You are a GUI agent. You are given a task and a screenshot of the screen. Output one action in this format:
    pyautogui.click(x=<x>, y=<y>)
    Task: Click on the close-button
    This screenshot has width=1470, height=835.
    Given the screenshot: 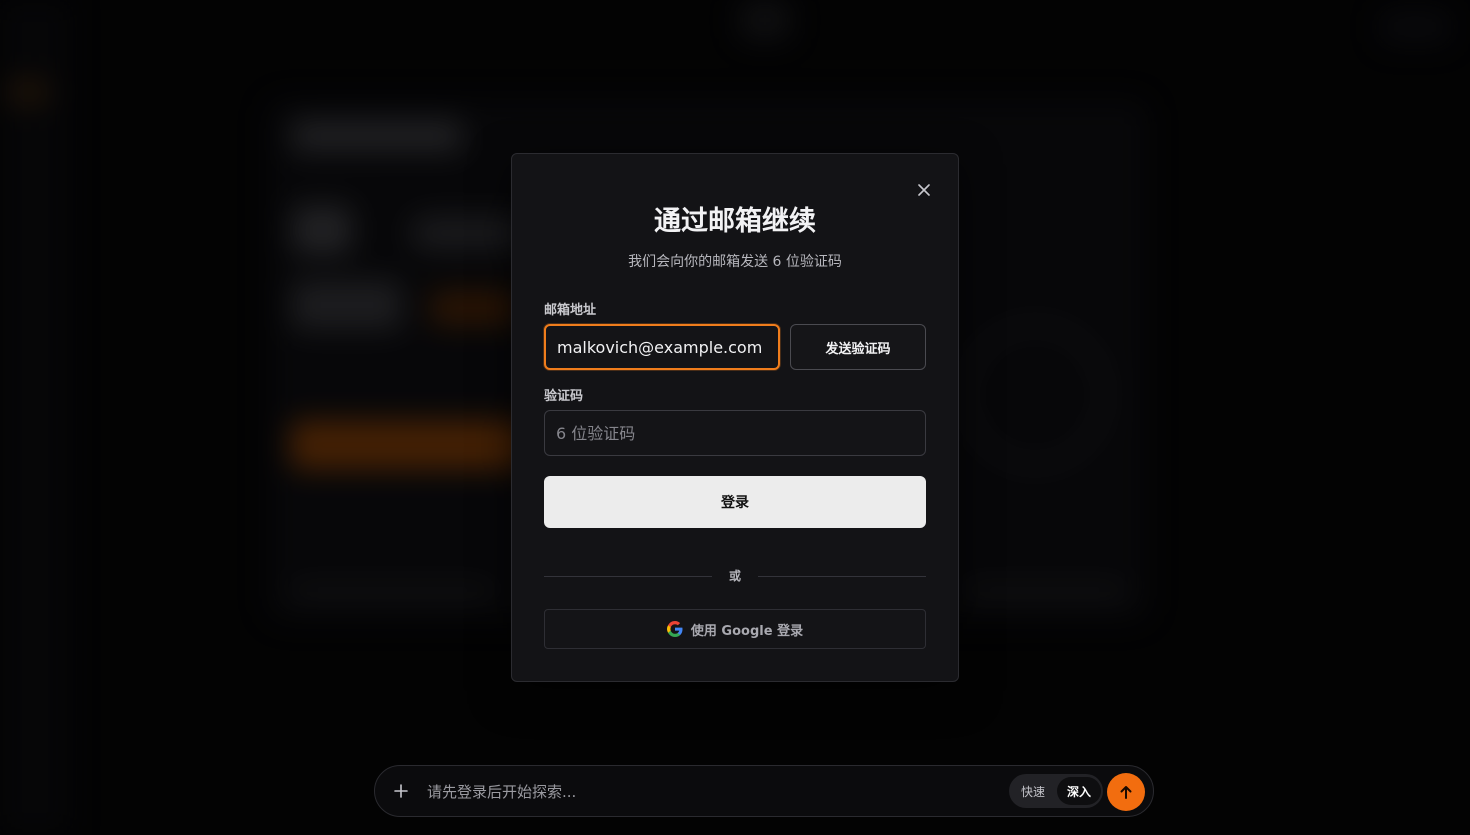 What is the action you would take?
    pyautogui.click(x=924, y=190)
    